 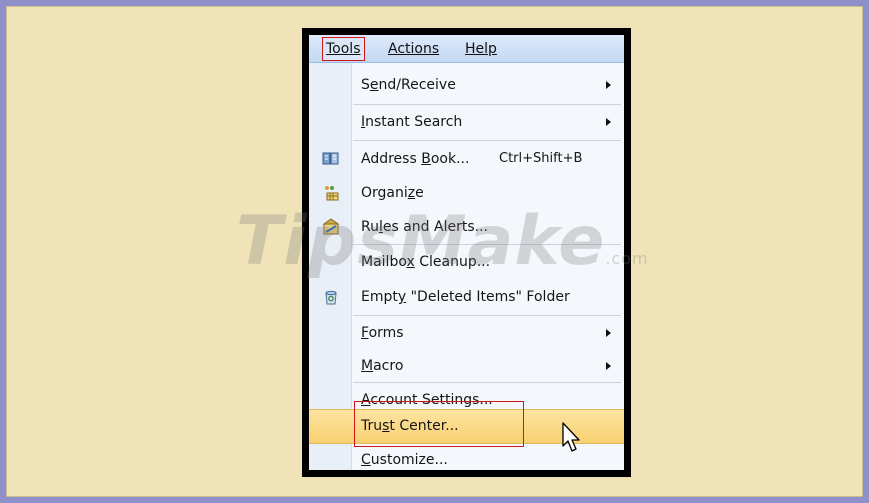 I want to click on menu-item-empty-deleted: Empty "Deleted Items" Folder, so click(x=466, y=297).